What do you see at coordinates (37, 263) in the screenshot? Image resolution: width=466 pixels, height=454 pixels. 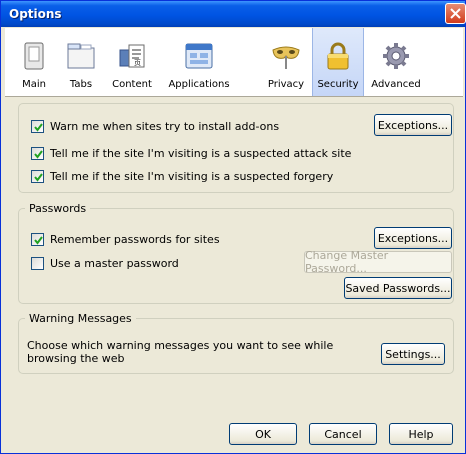 I see `master-password-checkbox` at bounding box center [37, 263].